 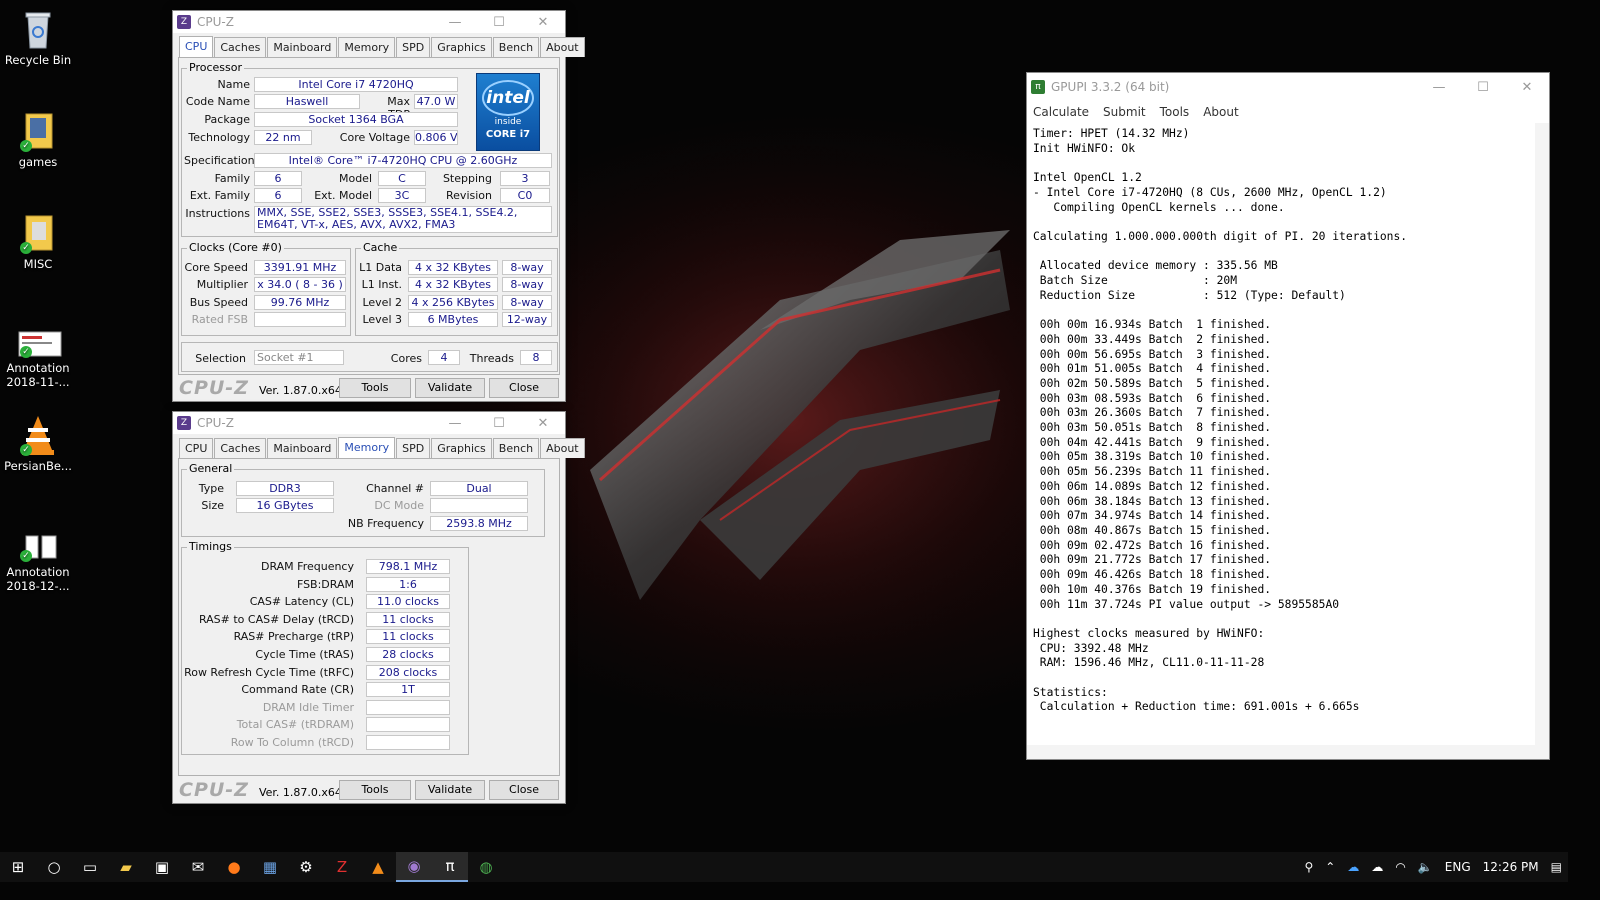 What do you see at coordinates (1288, 752) in the screenshot?
I see `horizontal-scrollbar` at bounding box center [1288, 752].